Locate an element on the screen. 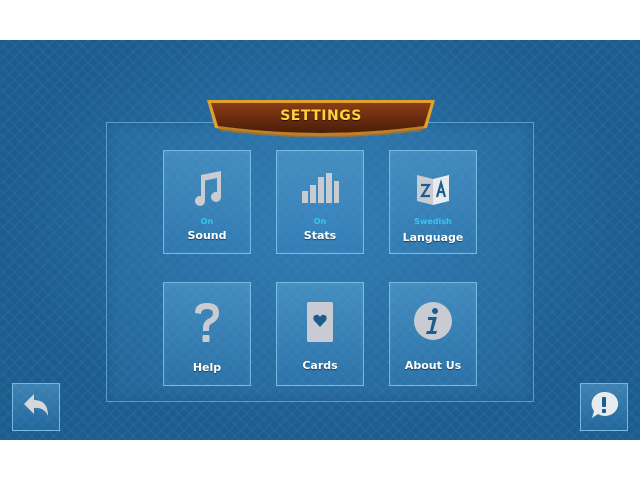  about-us-tile: About Us is located at coordinates (433, 334).